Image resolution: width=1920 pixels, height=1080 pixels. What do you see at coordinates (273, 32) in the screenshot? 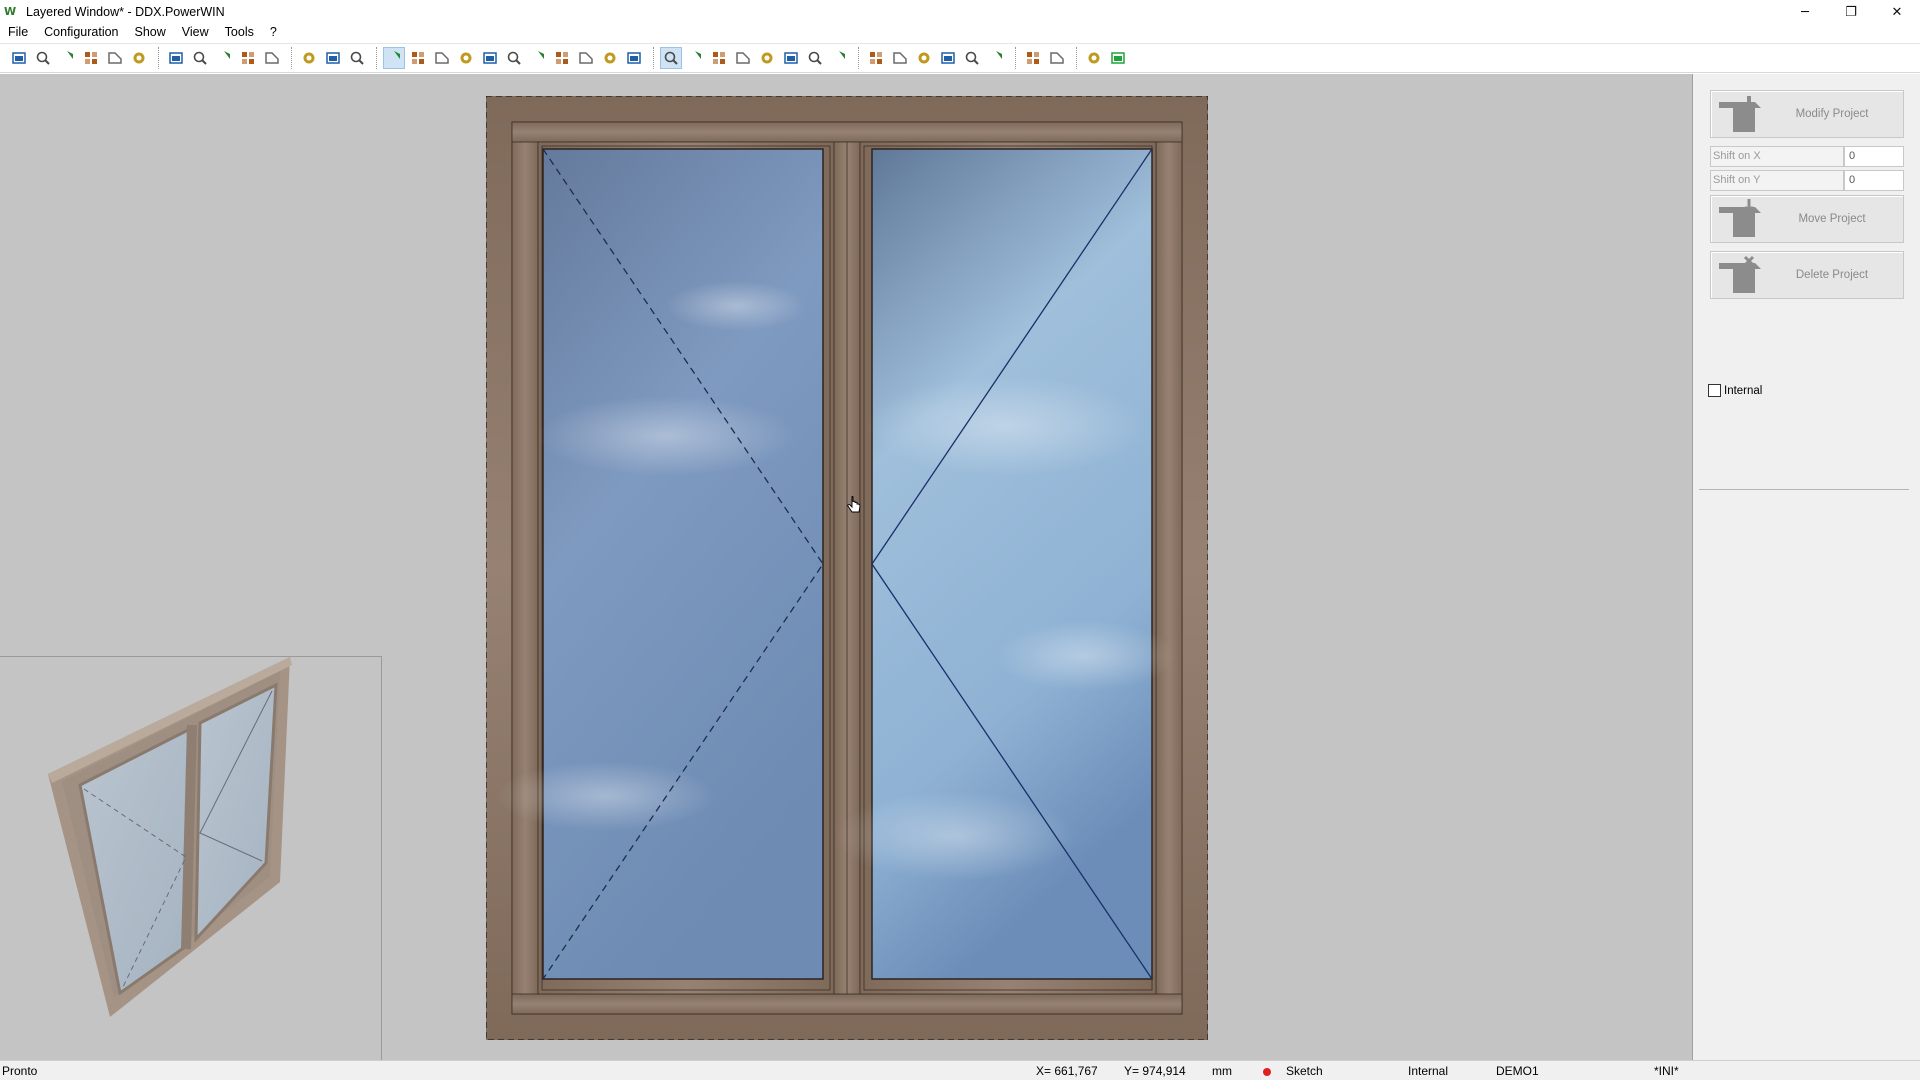
I see `menu-help: ?` at bounding box center [273, 32].